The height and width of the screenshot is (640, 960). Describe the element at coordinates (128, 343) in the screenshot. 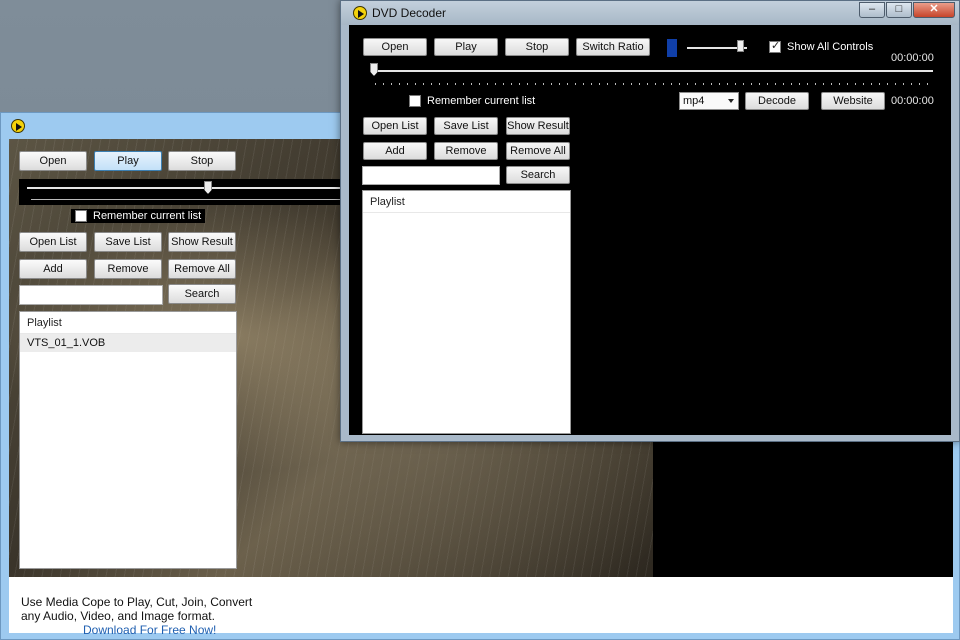

I see `playlist-item: VTS_01_1.VOB` at that location.